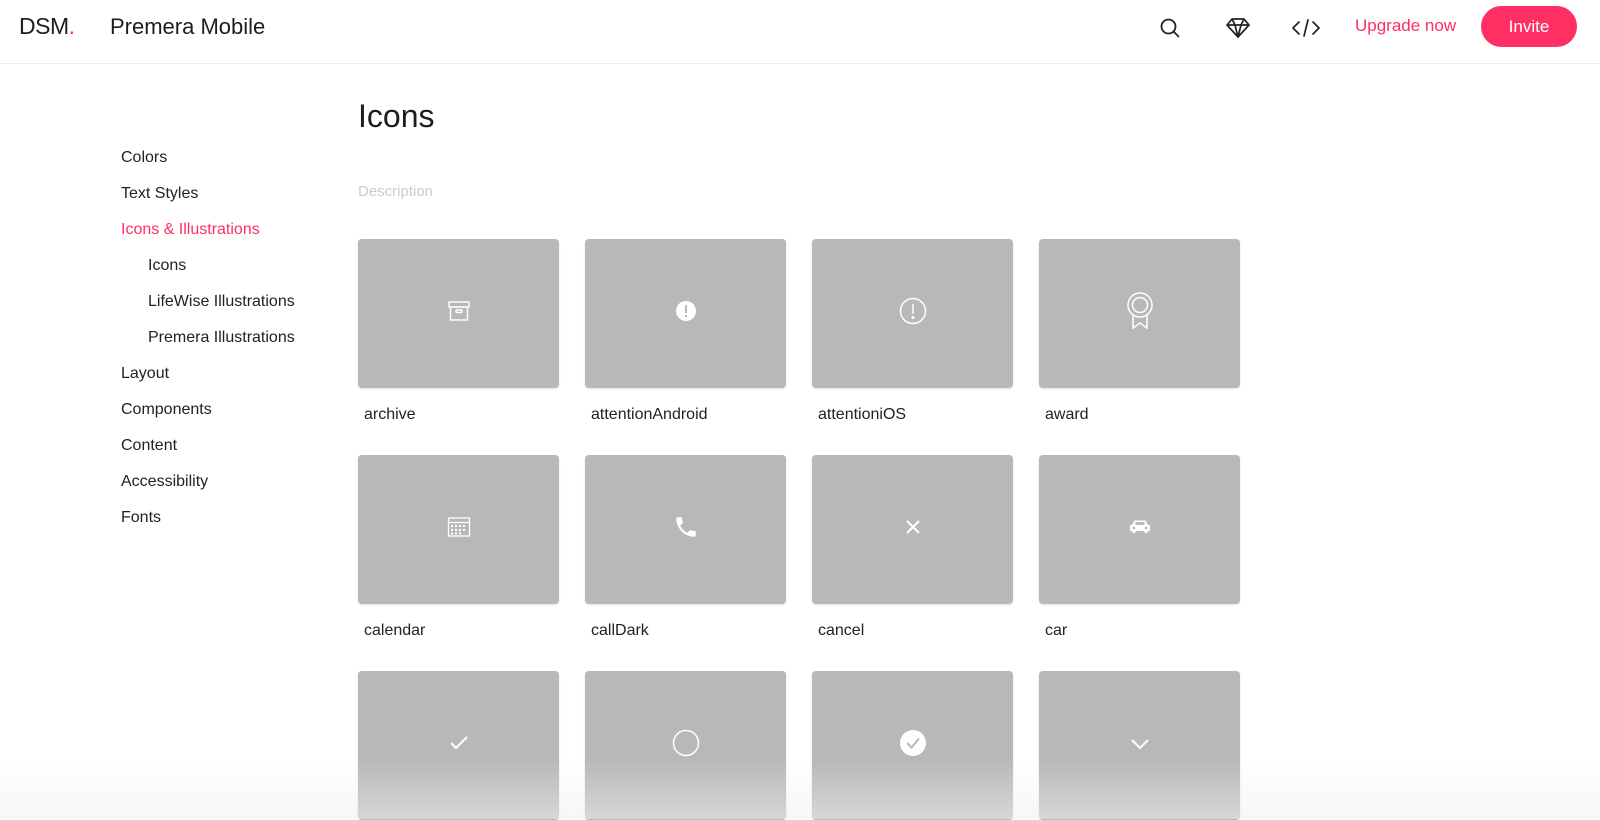 The height and width of the screenshot is (820, 1600). Describe the element at coordinates (649, 415) in the screenshot. I see `icon-label: attentionAndroid` at that location.